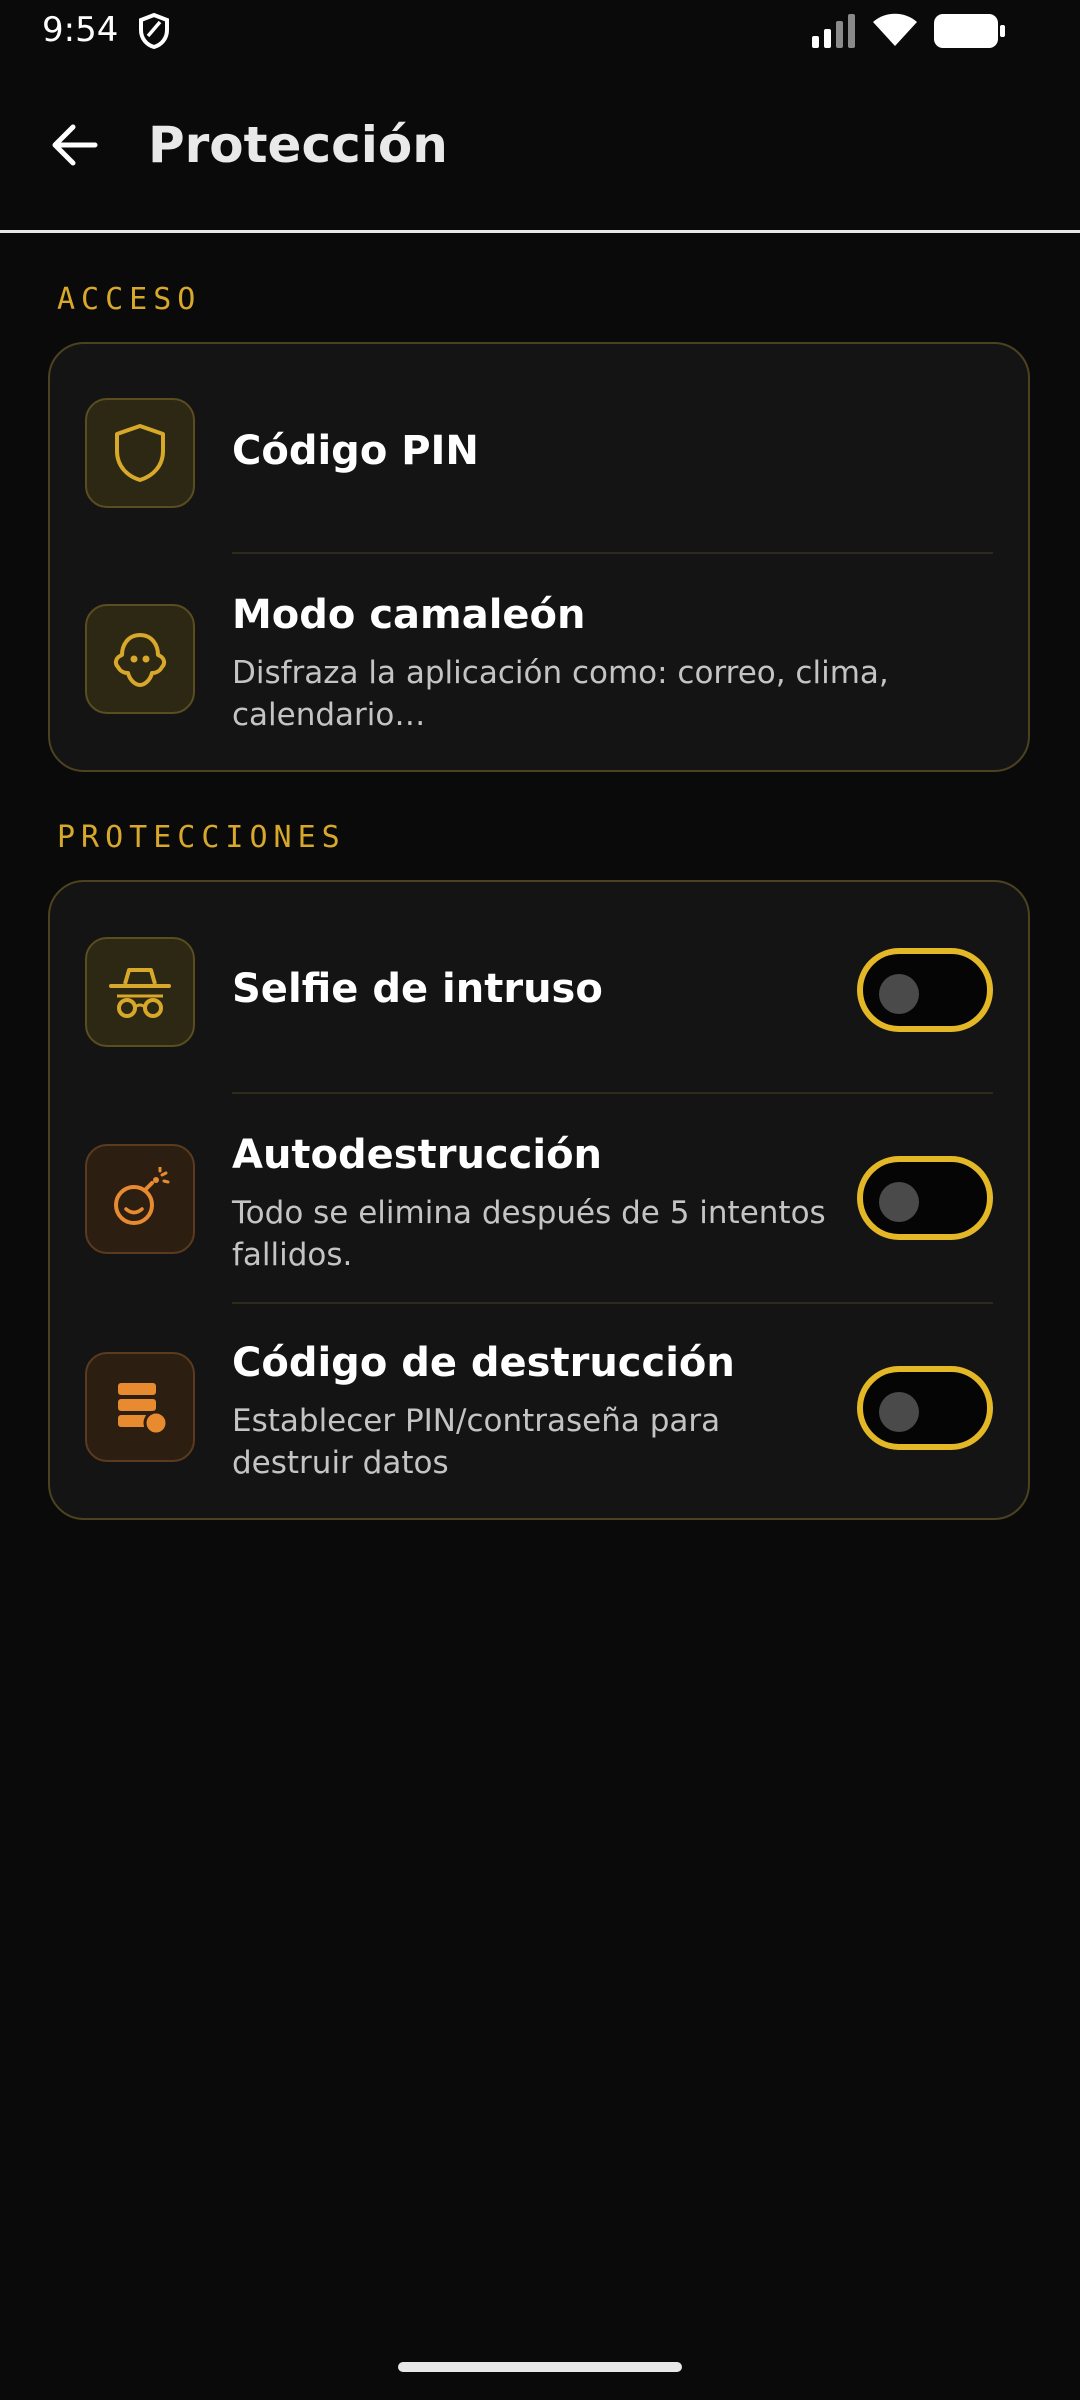  I want to click on intruder-selfie-item: Selfie de intruso, so click(539, 987).